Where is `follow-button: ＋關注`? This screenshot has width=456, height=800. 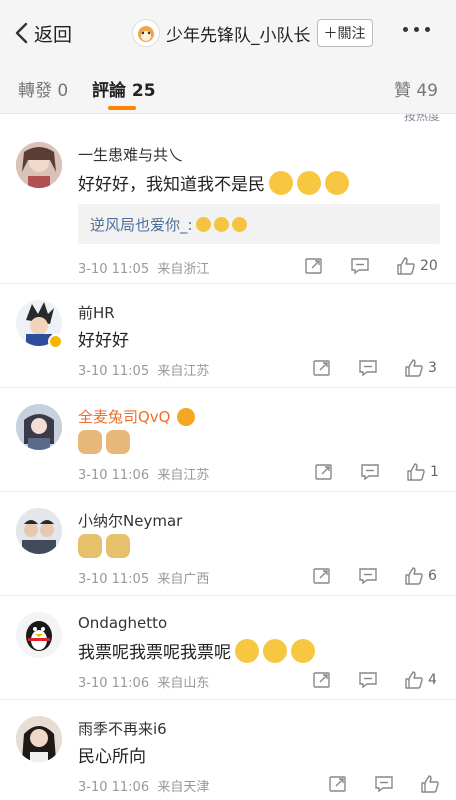 follow-button: ＋關注 is located at coordinates (344, 33).